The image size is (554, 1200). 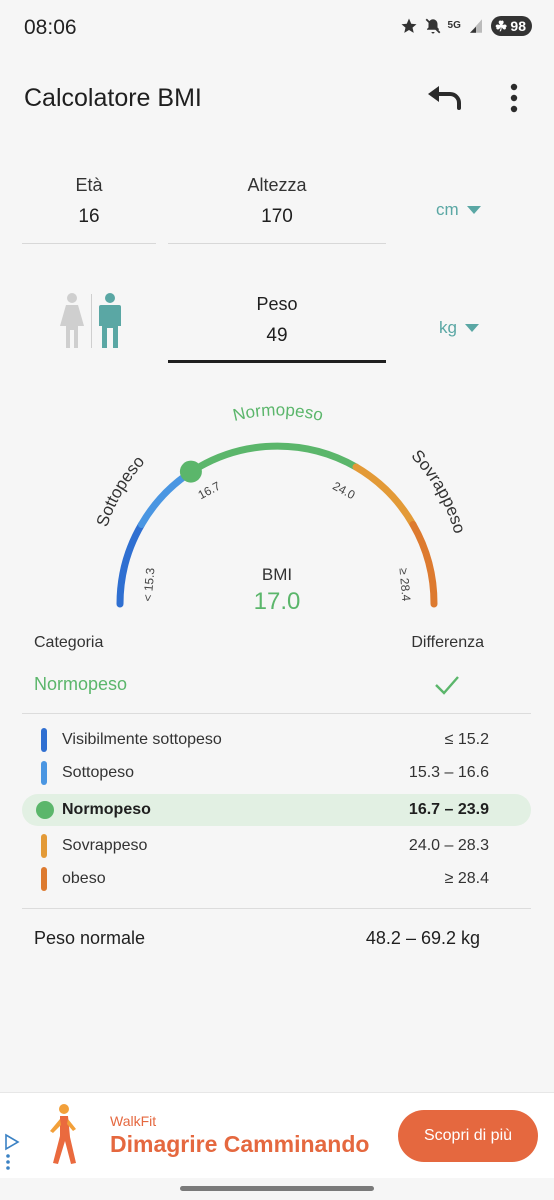 I want to click on age-underline, so click(x=89, y=243).